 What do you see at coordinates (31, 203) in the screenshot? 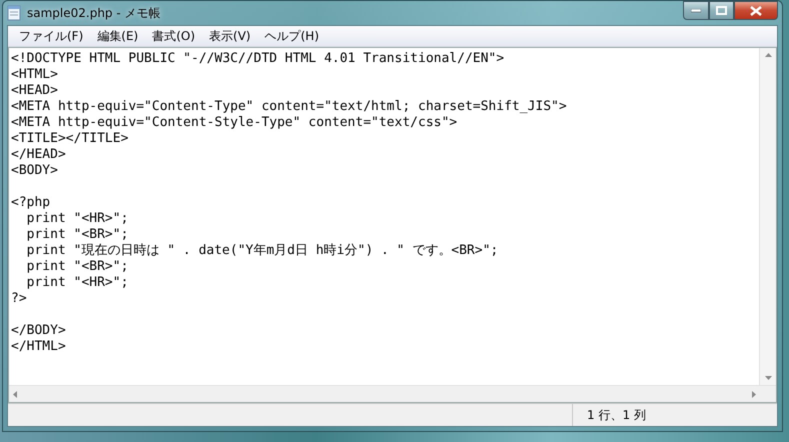
I see `code-line: <?php` at bounding box center [31, 203].